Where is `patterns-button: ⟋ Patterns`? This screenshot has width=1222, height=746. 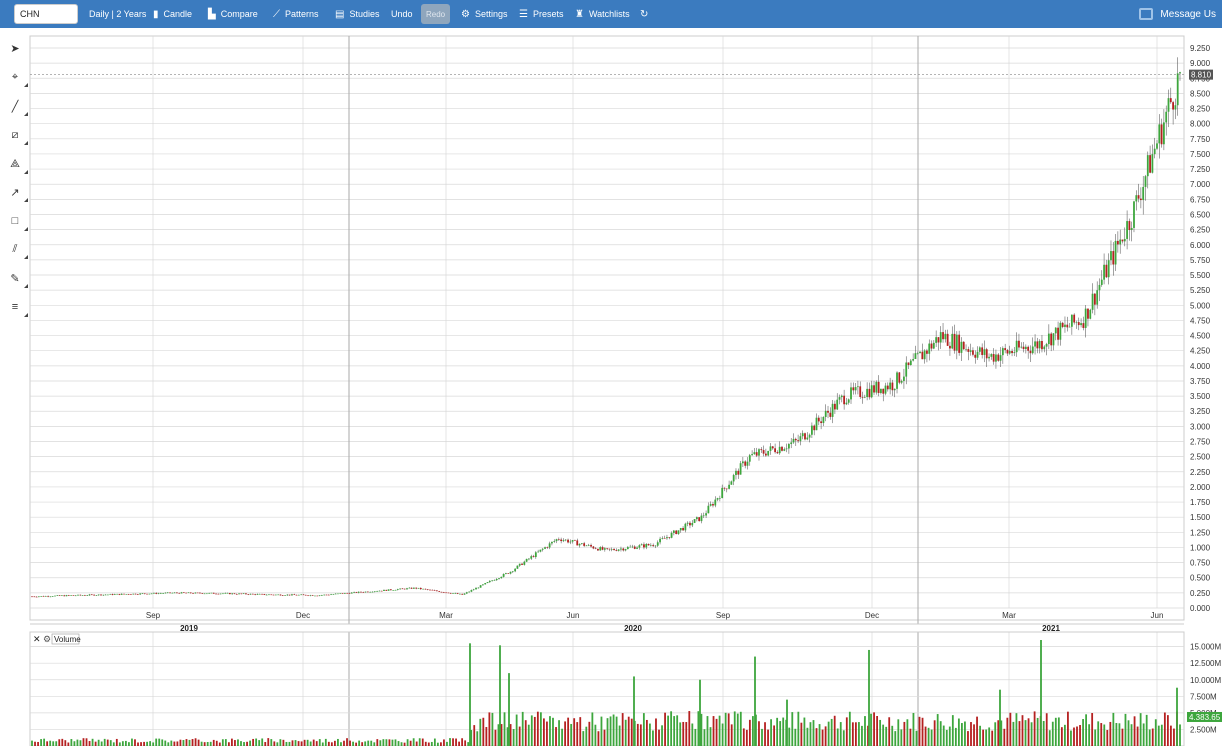 patterns-button: ⟋ Patterns is located at coordinates (296, 14).